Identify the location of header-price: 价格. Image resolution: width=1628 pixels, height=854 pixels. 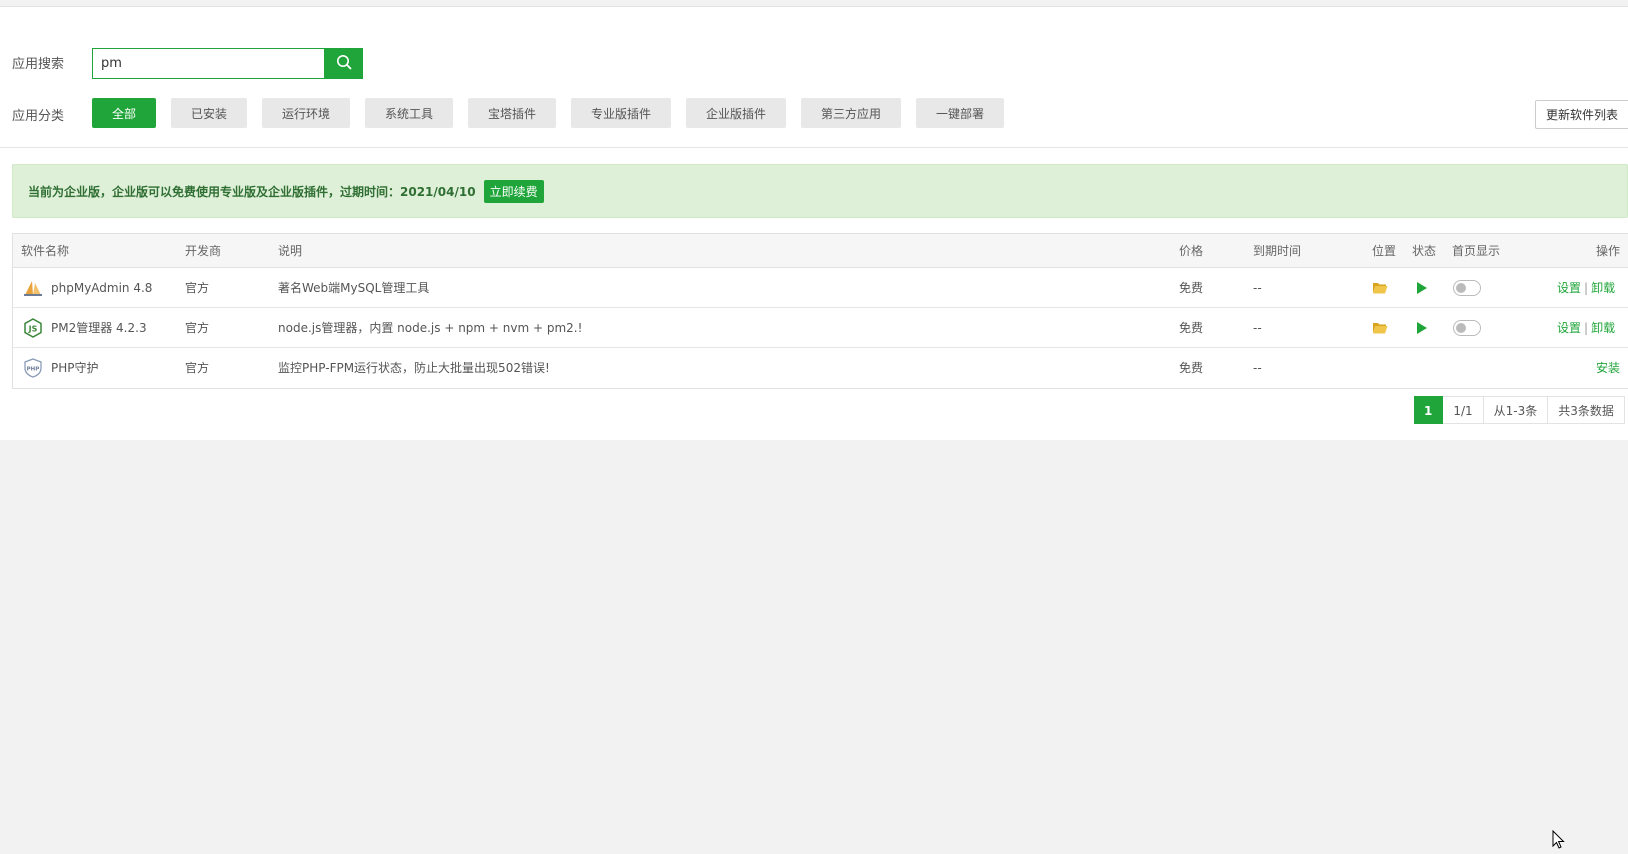
(1191, 251).